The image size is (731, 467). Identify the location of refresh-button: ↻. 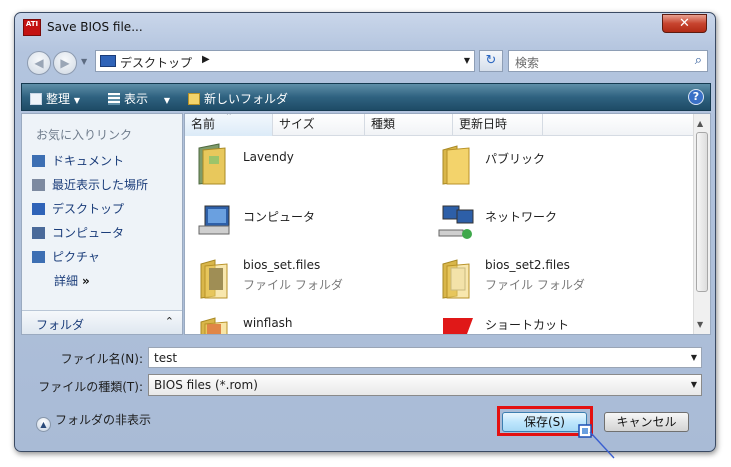
(491, 61).